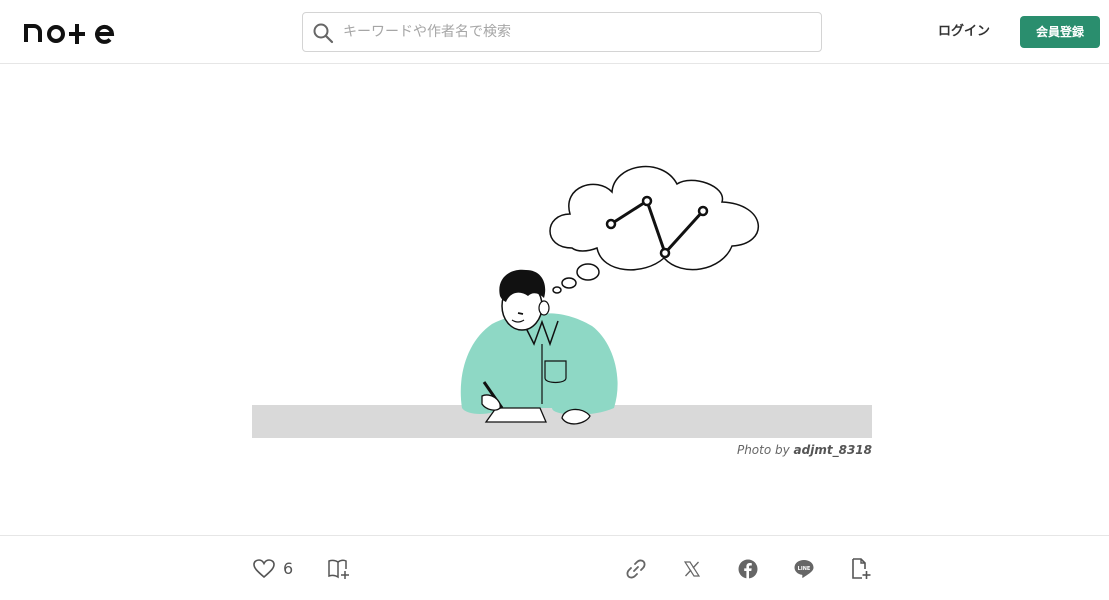 This screenshot has width=1109, height=600. What do you see at coordinates (554, 535) in the screenshot?
I see `footer-divider` at bounding box center [554, 535].